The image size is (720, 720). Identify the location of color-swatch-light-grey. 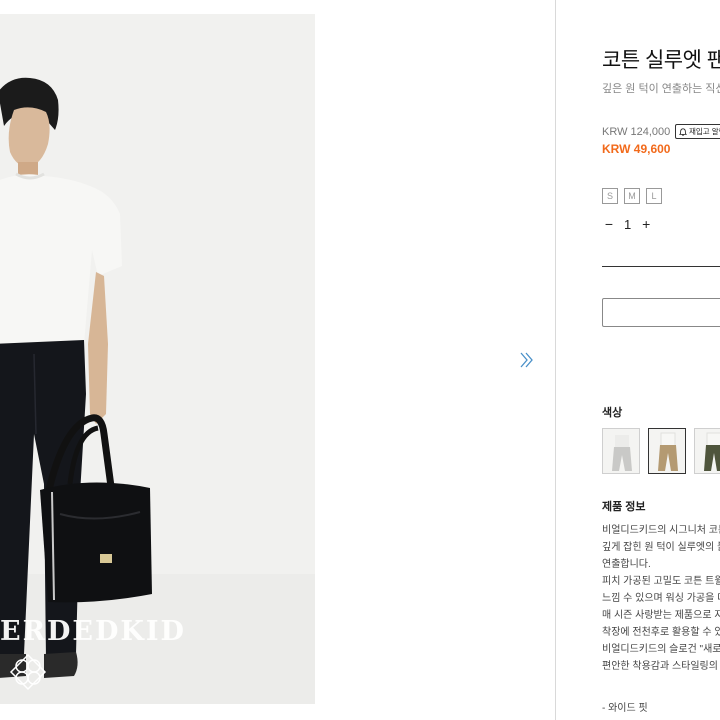
(621, 451).